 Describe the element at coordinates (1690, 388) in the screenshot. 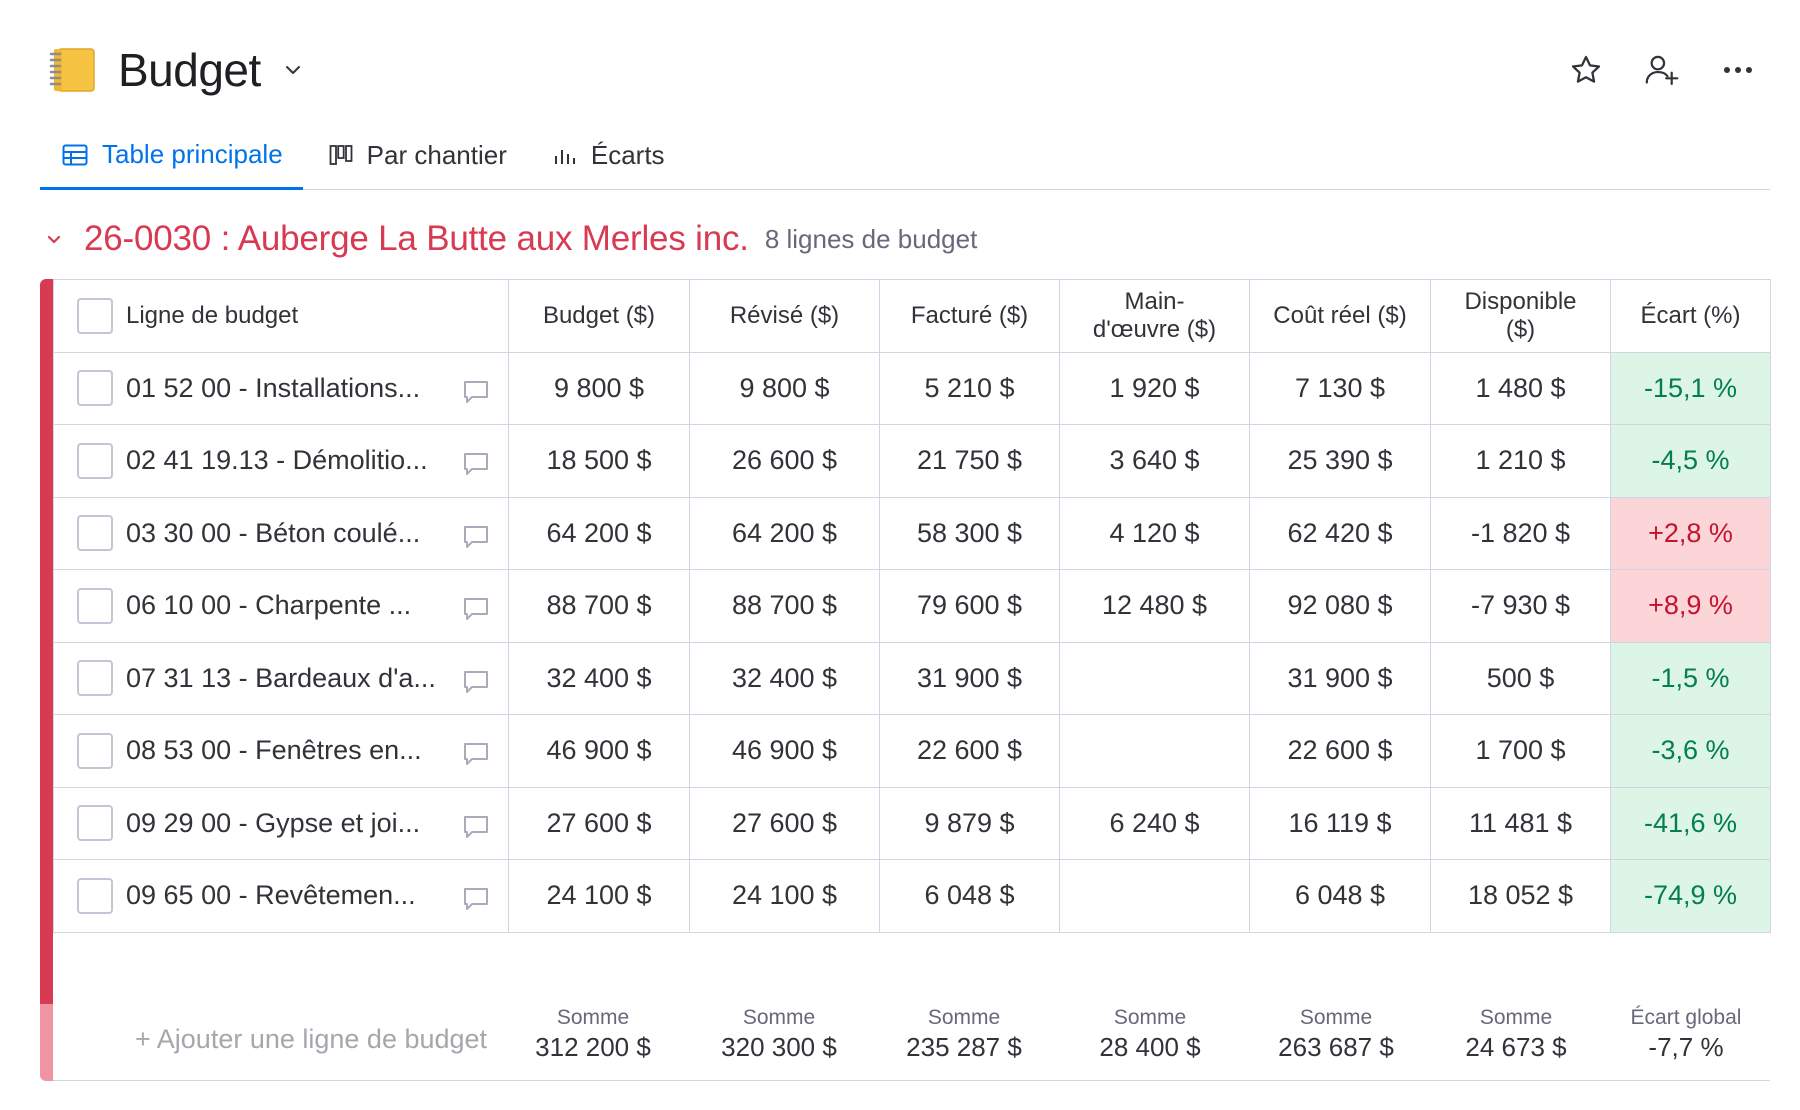

I see `ecart-cell: -15,1 %` at that location.